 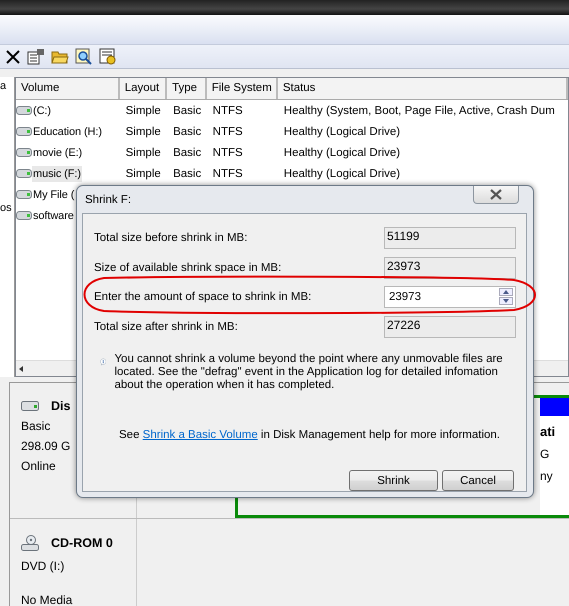 What do you see at coordinates (47, 599) in the screenshot?
I see `disk-info-text: No Media` at bounding box center [47, 599].